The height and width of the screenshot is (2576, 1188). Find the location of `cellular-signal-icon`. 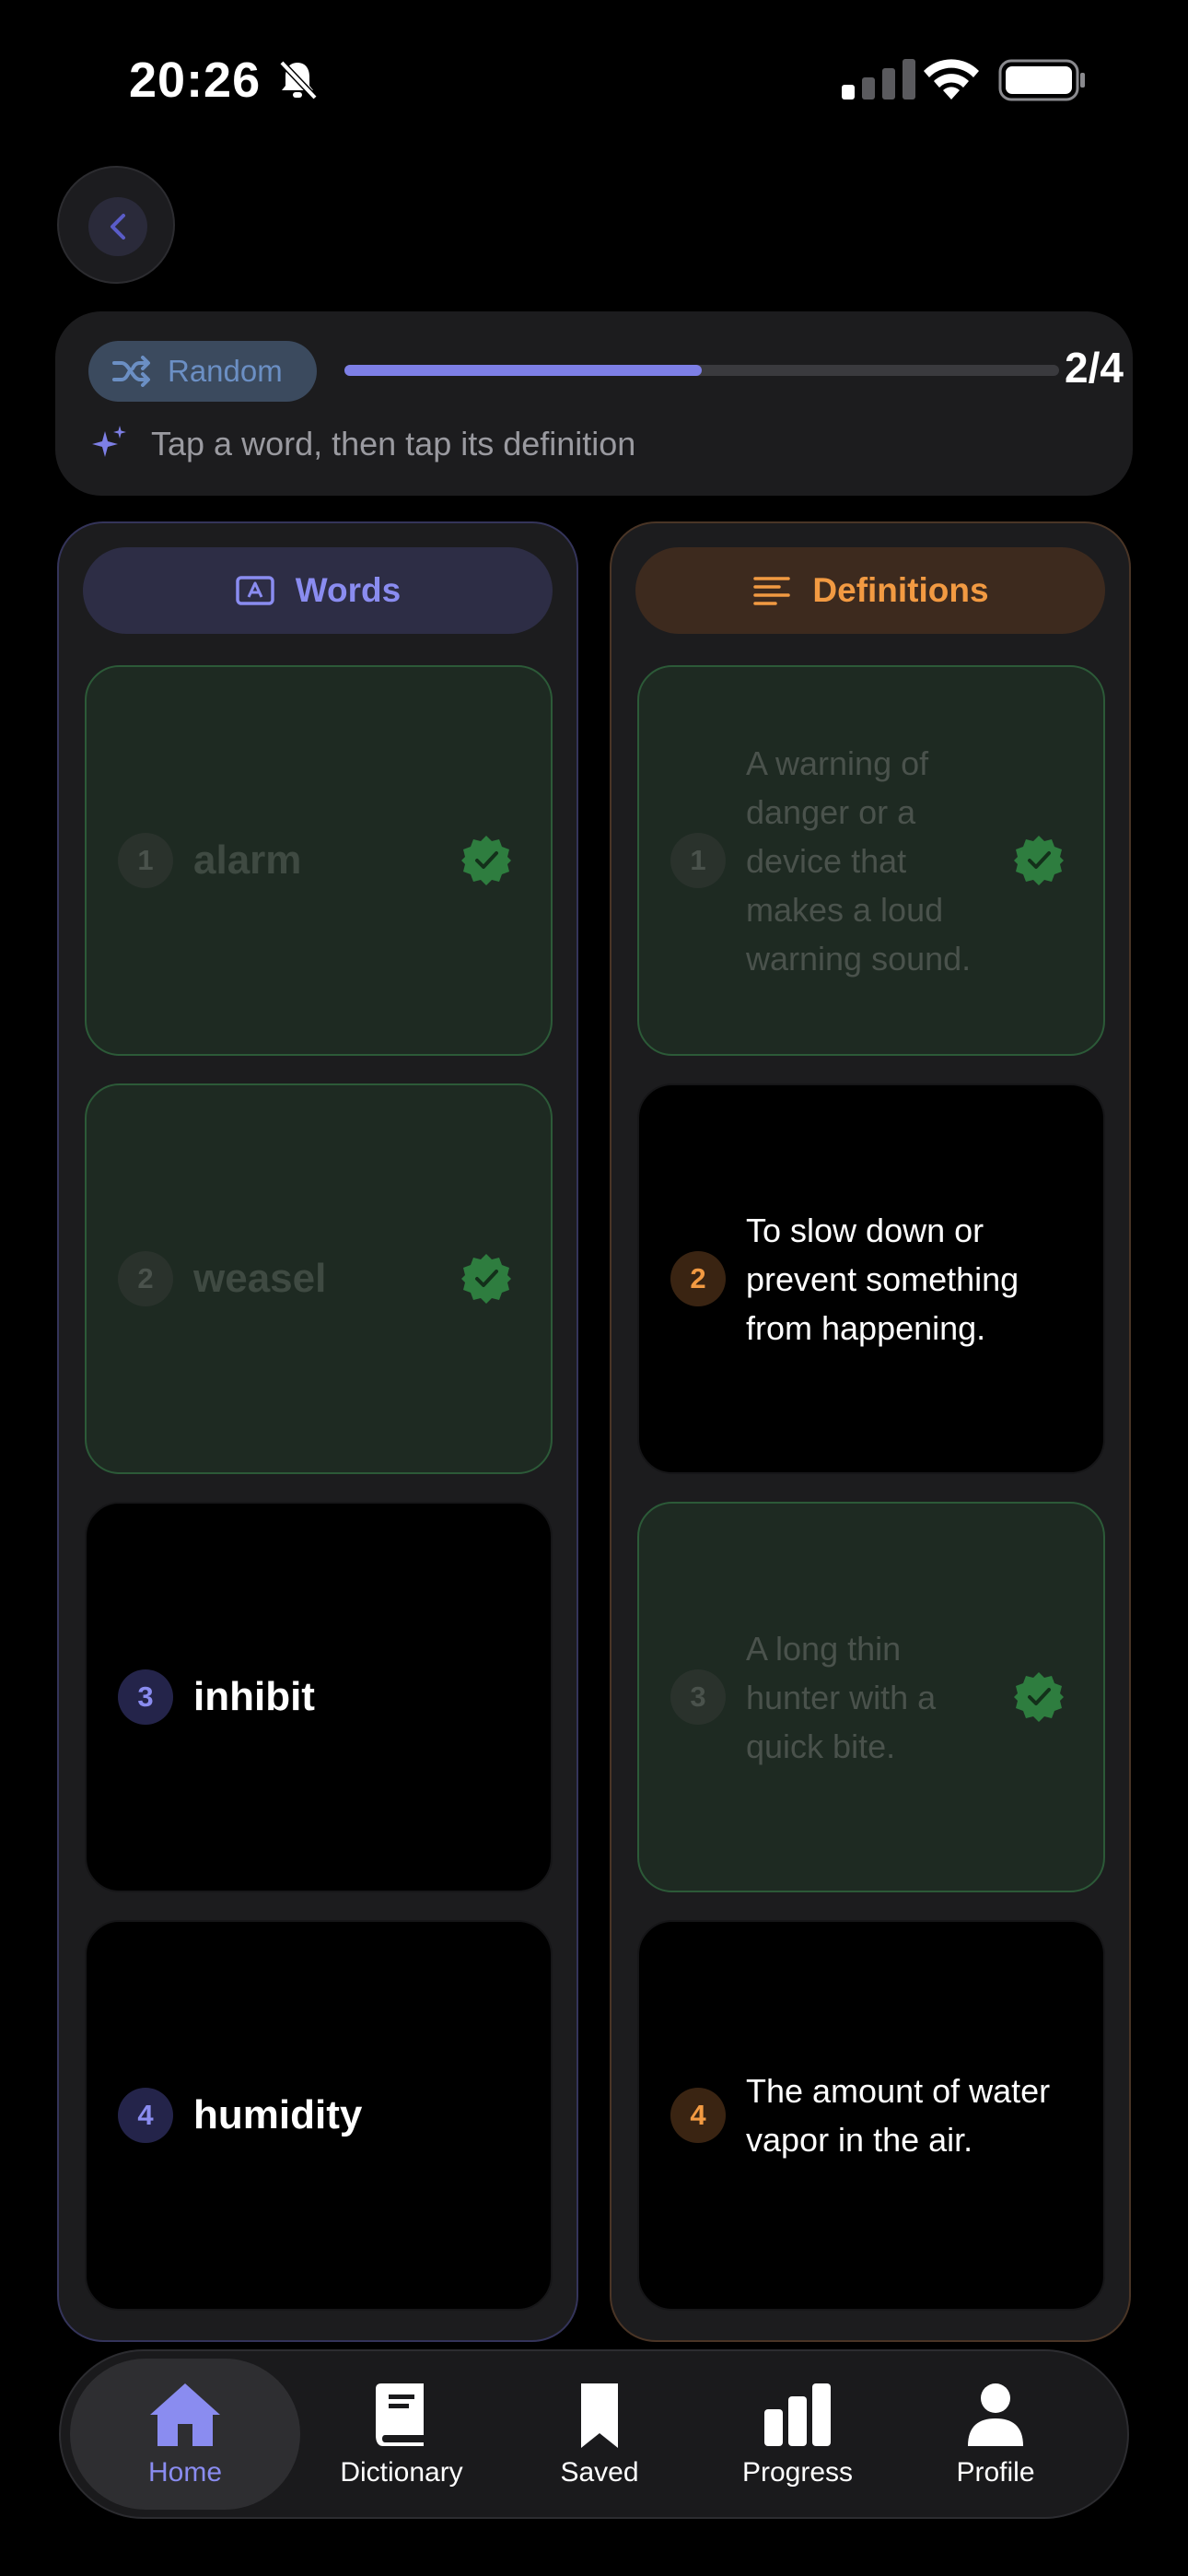

cellular-signal-icon is located at coordinates (878, 79).